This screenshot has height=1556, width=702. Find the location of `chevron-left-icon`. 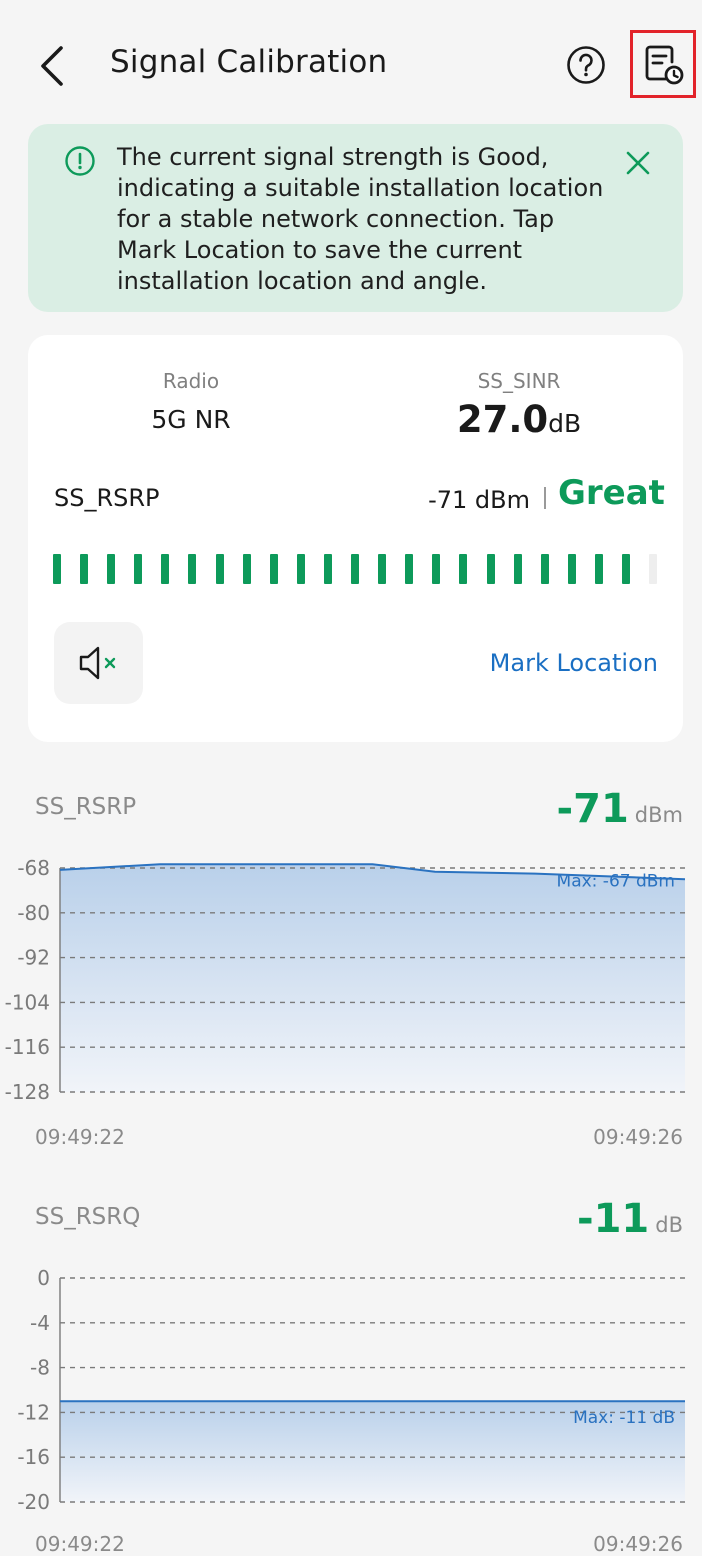

chevron-left-icon is located at coordinates (52, 66).